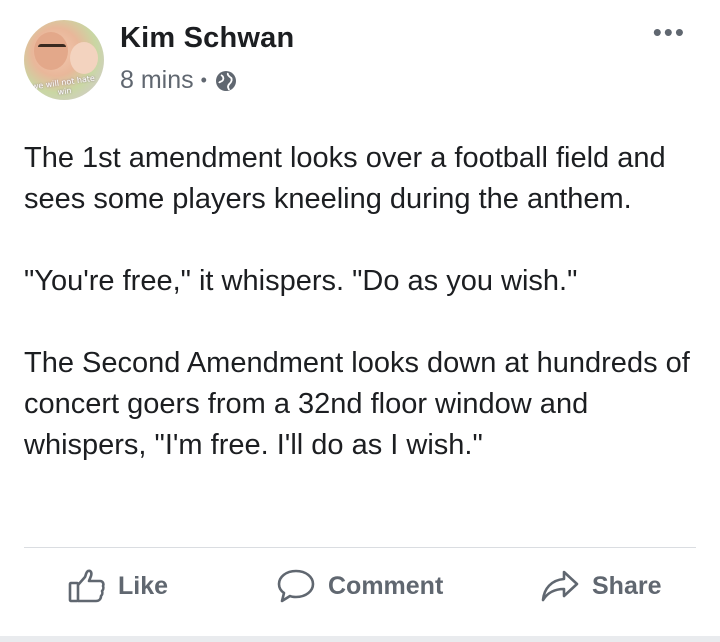 The width and height of the screenshot is (720, 642). I want to click on author-avatar: we will not hate win, so click(64, 60).